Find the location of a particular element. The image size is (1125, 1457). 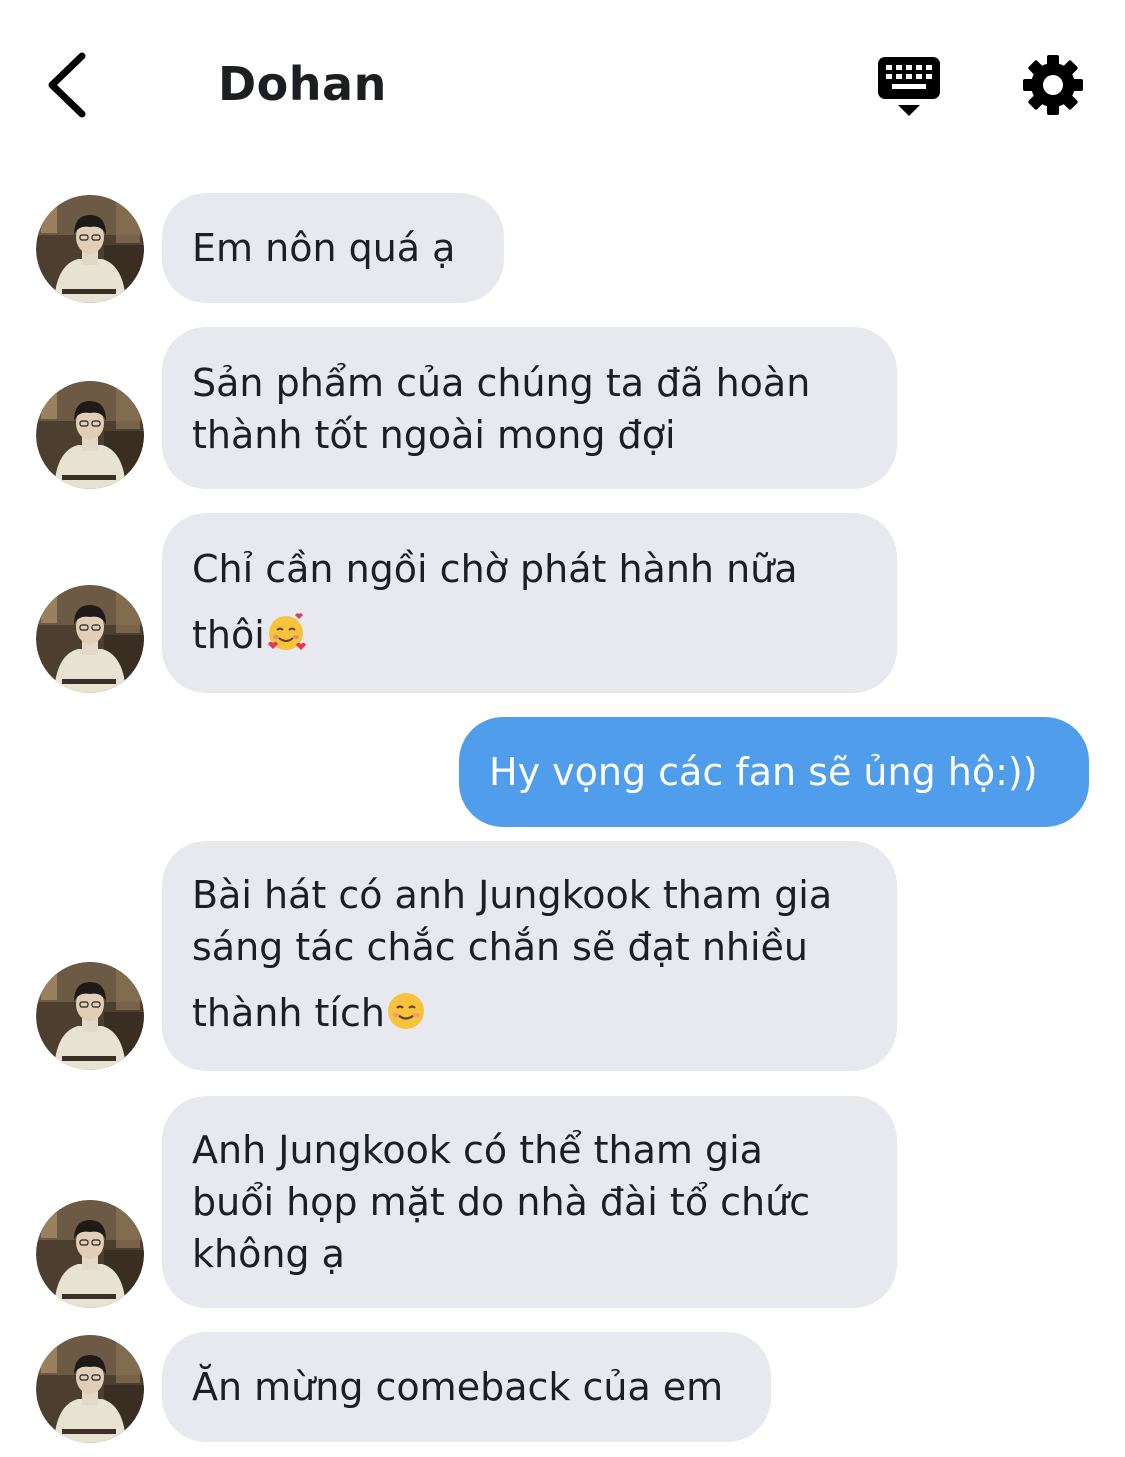

chevron-left-icon is located at coordinates (67, 85).